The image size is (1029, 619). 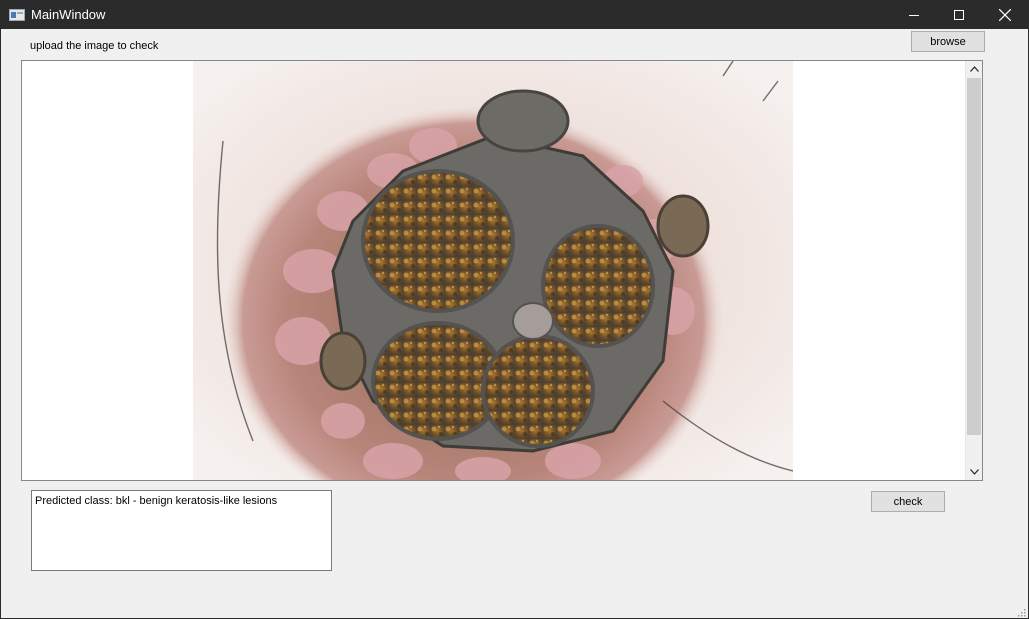 I want to click on maximize-icon, so click(x=959, y=15).